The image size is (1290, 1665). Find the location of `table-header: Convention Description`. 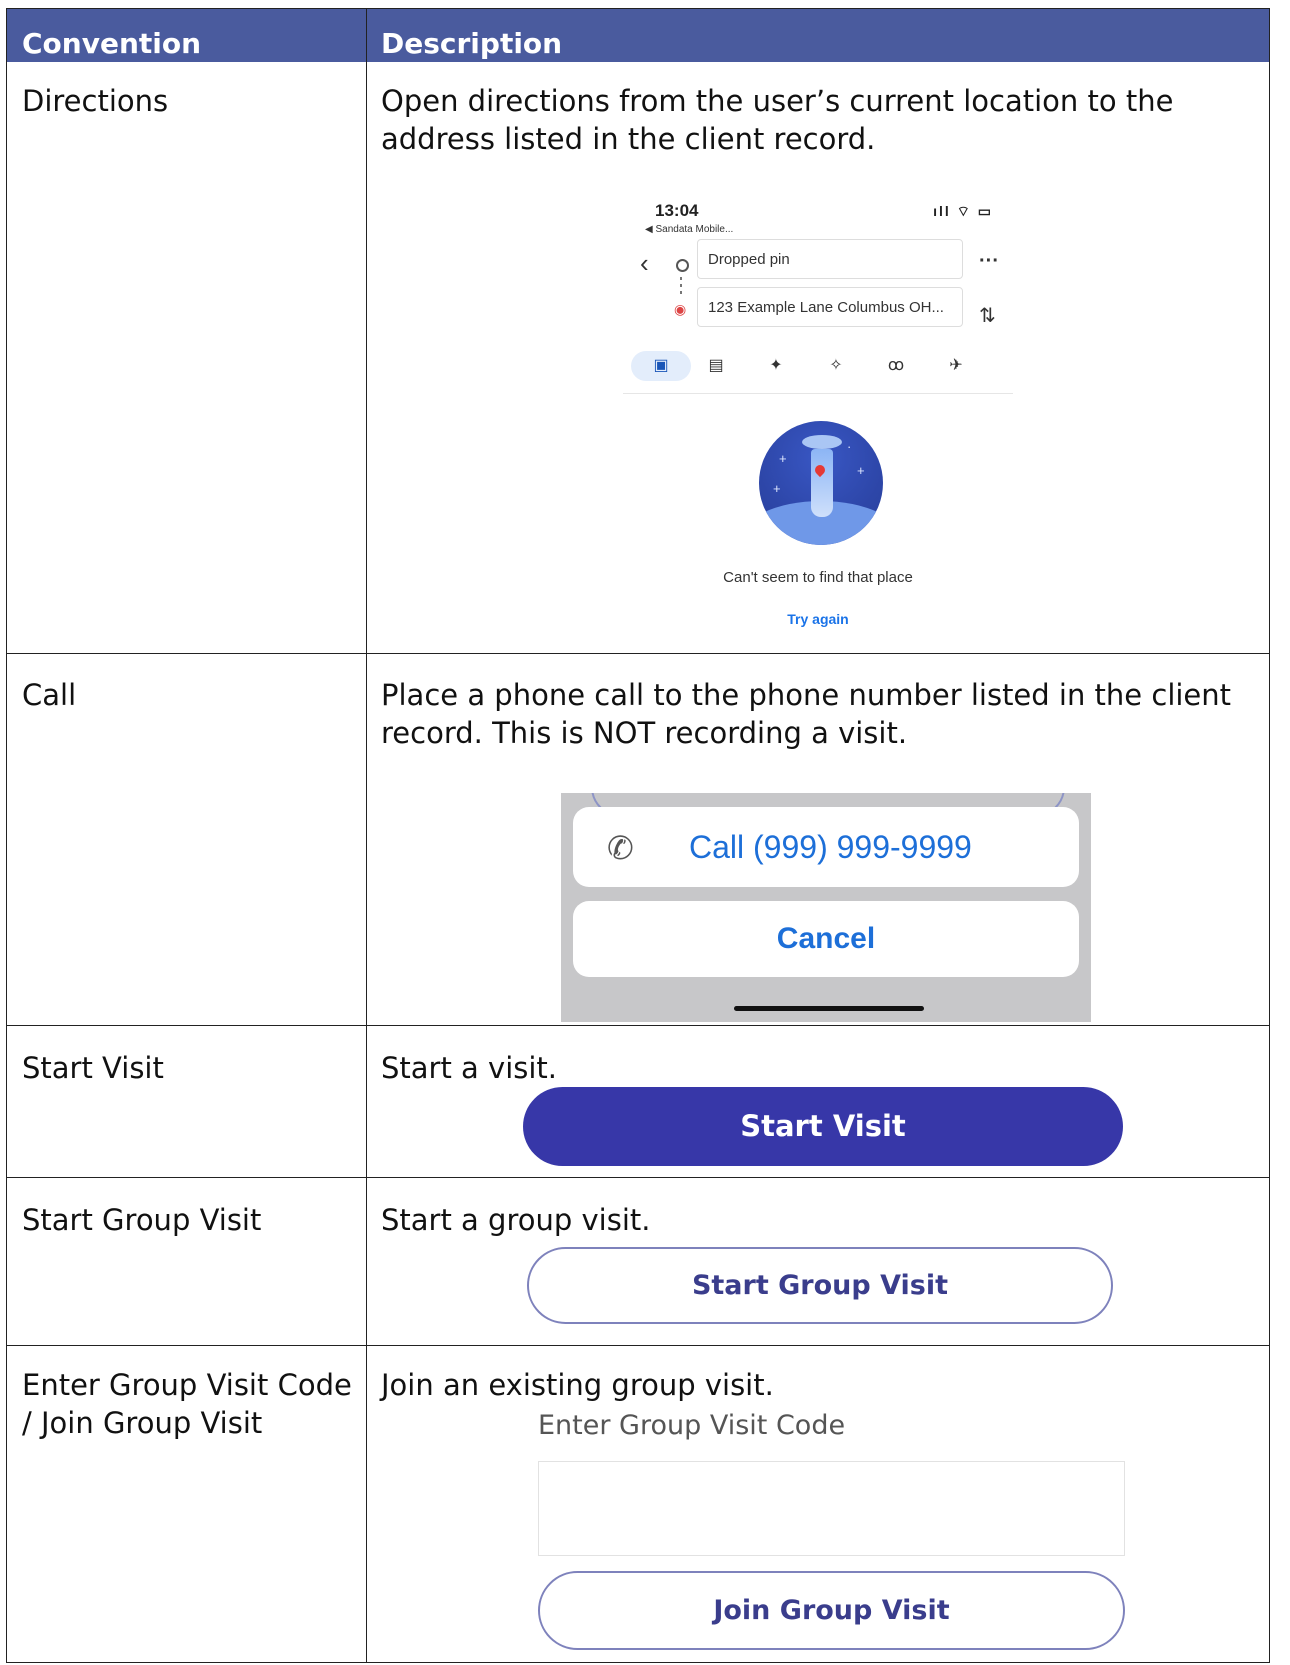

table-header: Convention Description is located at coordinates (638, 35).